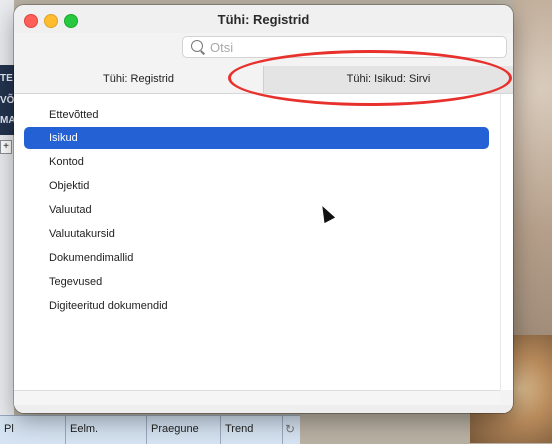 Image resolution: width=552 pixels, height=444 pixels. I want to click on background-table-header: Pl Eelm. Praegune Trend ↻, so click(150, 429).